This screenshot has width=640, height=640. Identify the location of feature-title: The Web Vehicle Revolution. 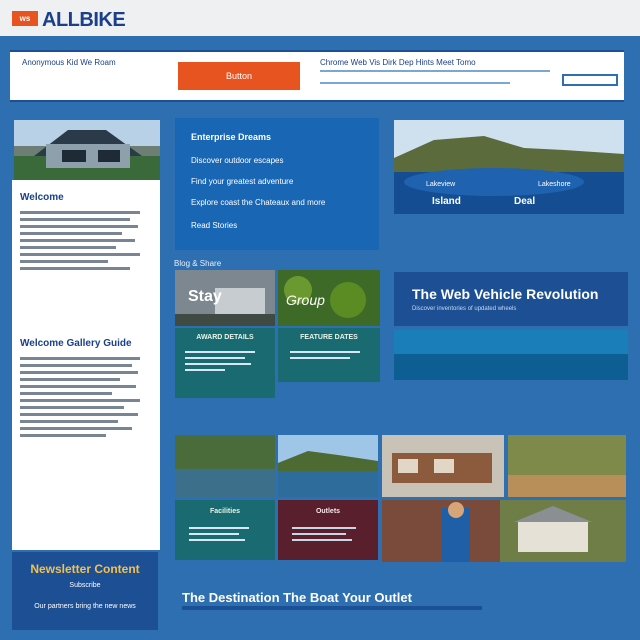
(505, 294).